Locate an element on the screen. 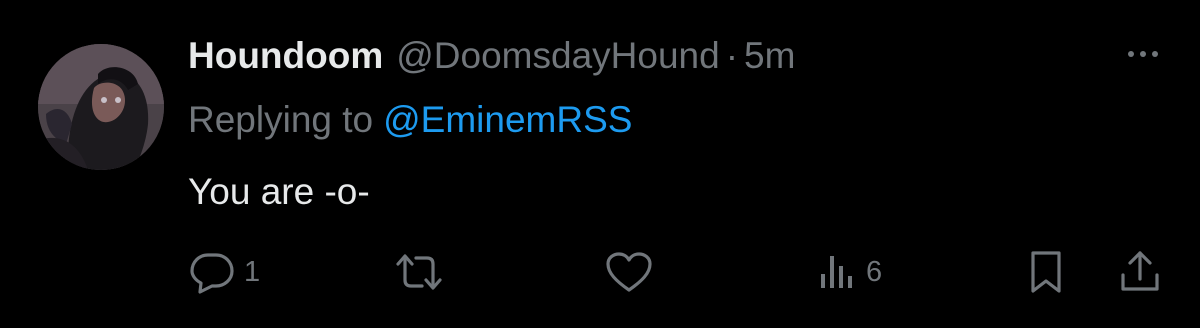  share-button is located at coordinates (1140, 272).